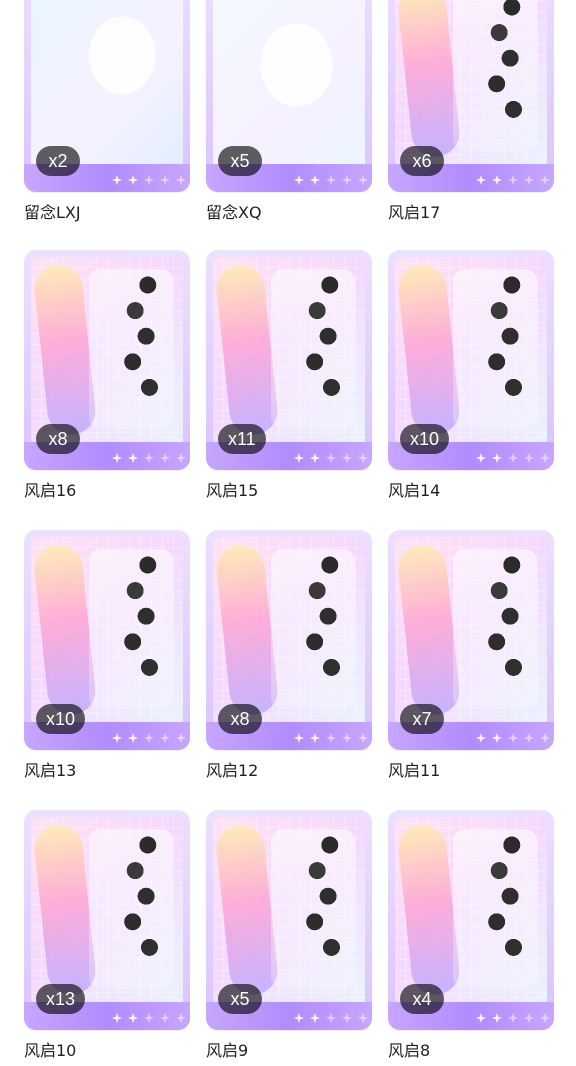  Describe the element at coordinates (58, 161) in the screenshot. I see `count-badge: x2` at that location.